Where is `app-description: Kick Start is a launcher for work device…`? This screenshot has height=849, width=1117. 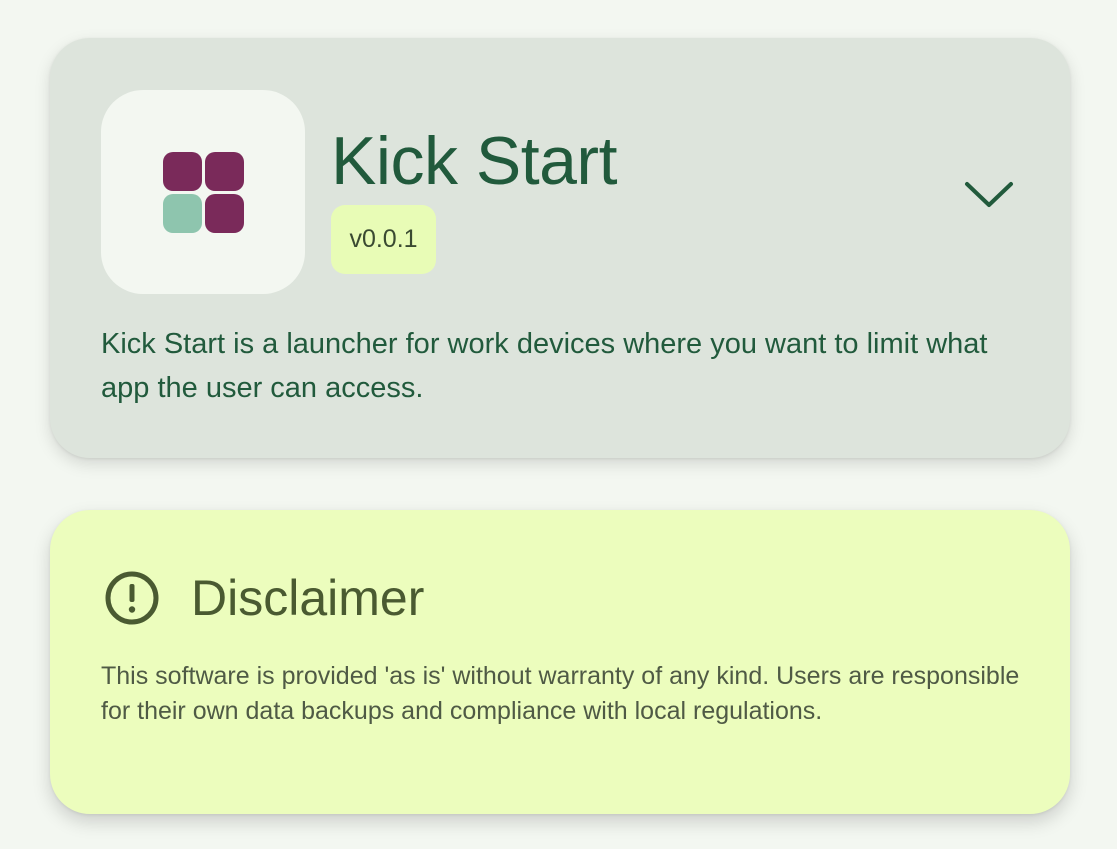 app-description: Kick Start is a launcher for work device… is located at coordinates (544, 366).